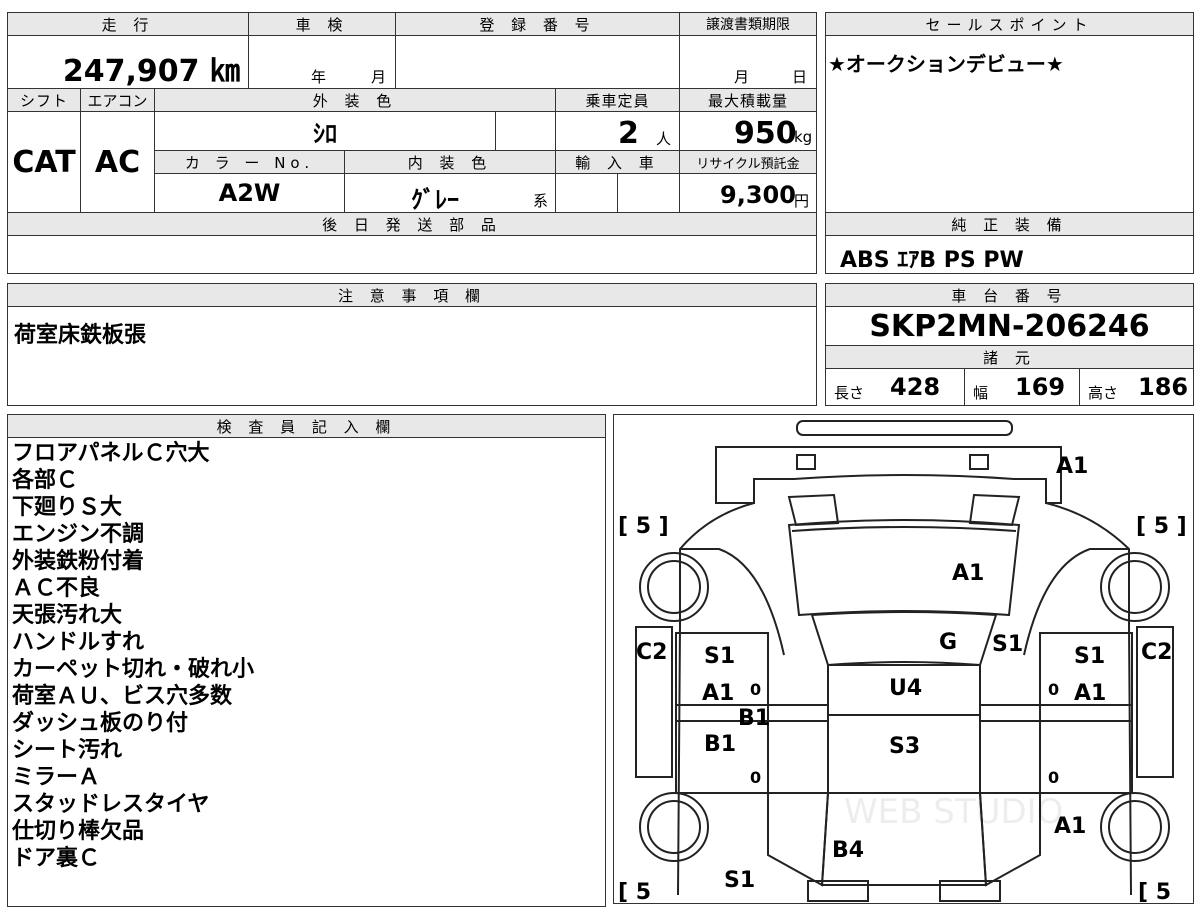 This screenshot has height=907, width=1200. What do you see at coordinates (412, 356) in the screenshot?
I see `notes-cell: 荷室床鉄板張` at bounding box center [412, 356].